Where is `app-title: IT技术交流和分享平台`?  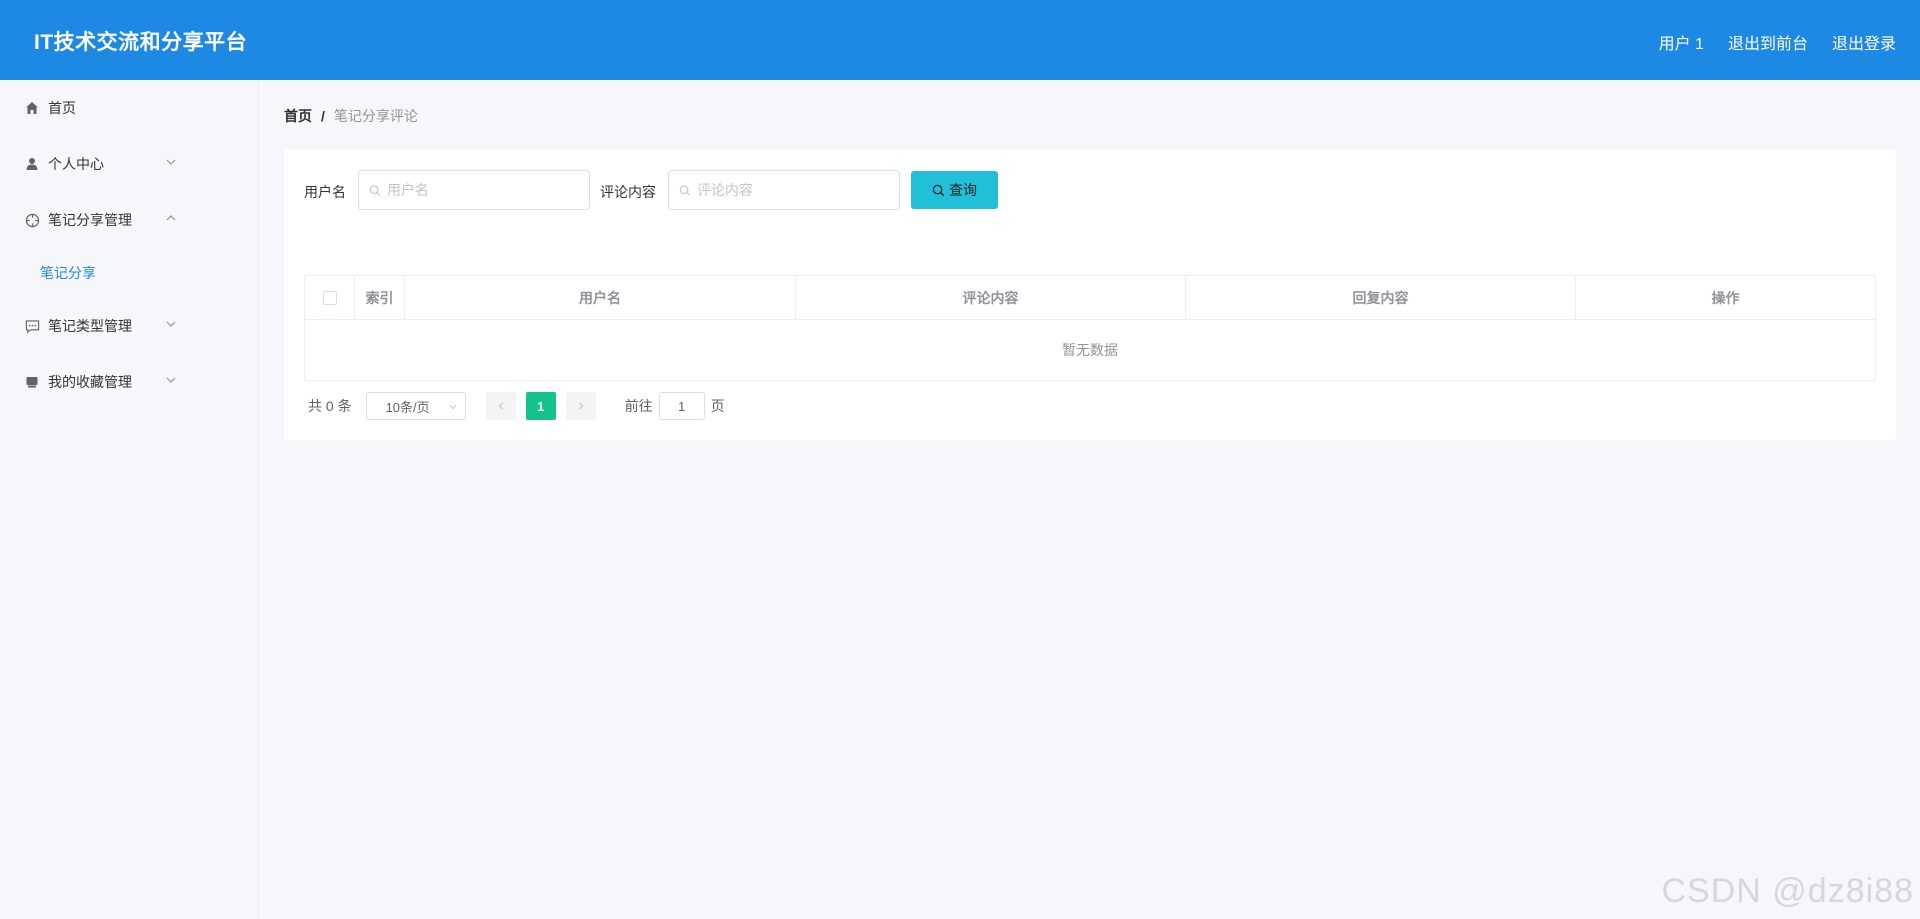
app-title: IT技术交流和分享平台 is located at coordinates (141, 42).